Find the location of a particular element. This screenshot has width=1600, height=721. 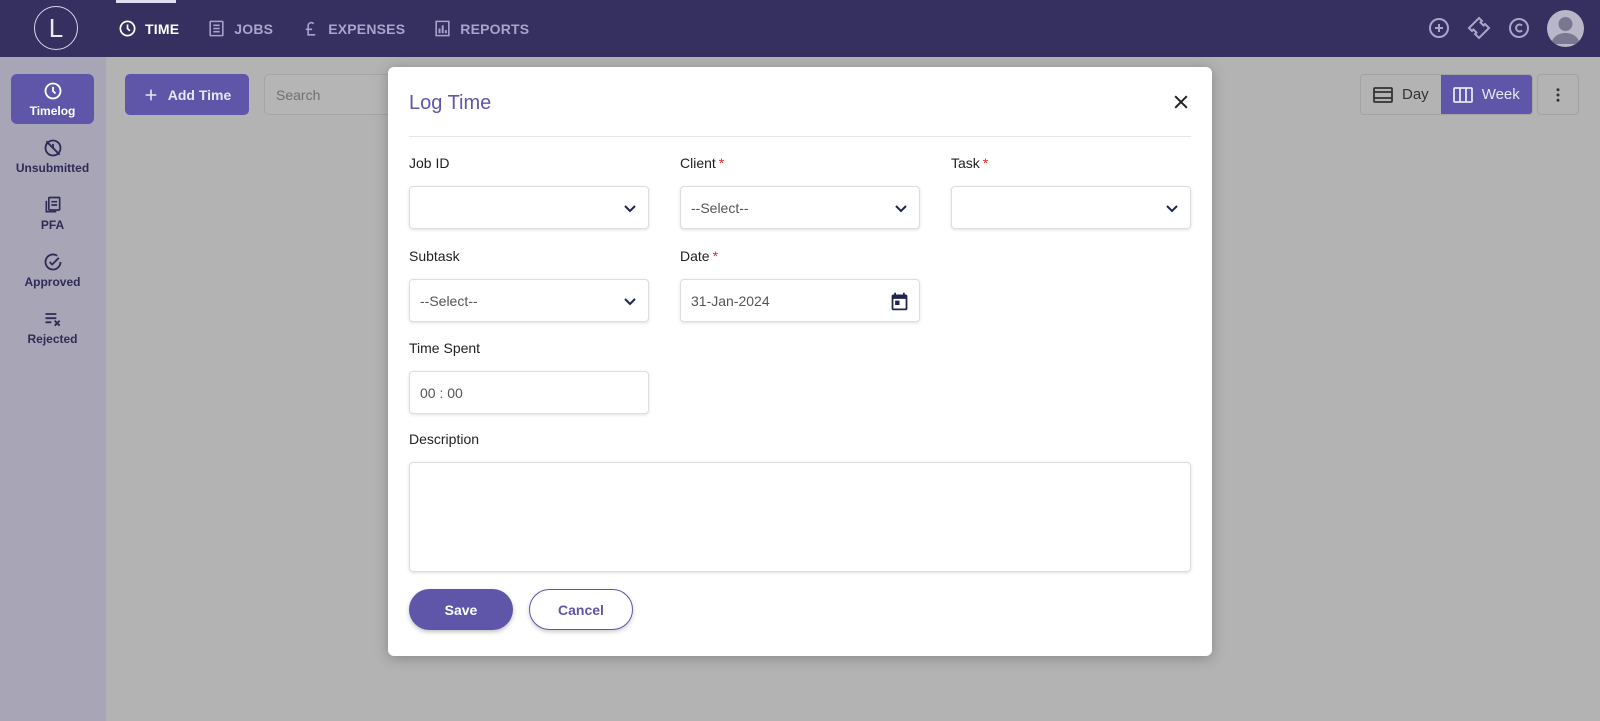

check-circle-icon is located at coordinates (52, 261).